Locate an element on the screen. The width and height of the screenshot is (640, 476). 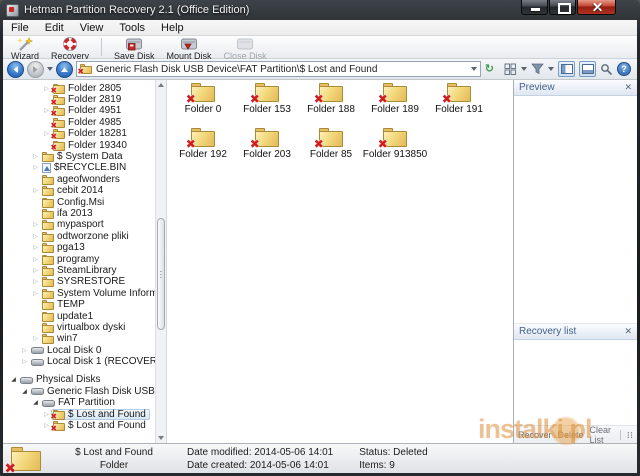
tree-item: ◢ Generic Flash Disk USB Device is located at coordinates (79, 391).